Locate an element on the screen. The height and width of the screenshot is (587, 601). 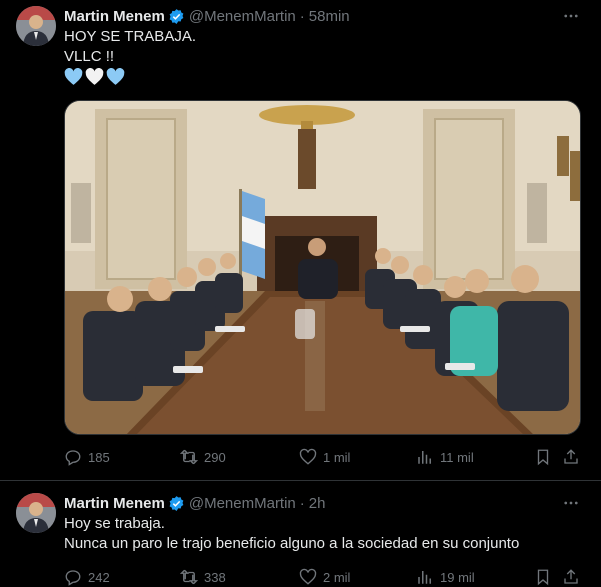
tweet-line: HOY SE TRABAJA. is located at coordinates (130, 36).